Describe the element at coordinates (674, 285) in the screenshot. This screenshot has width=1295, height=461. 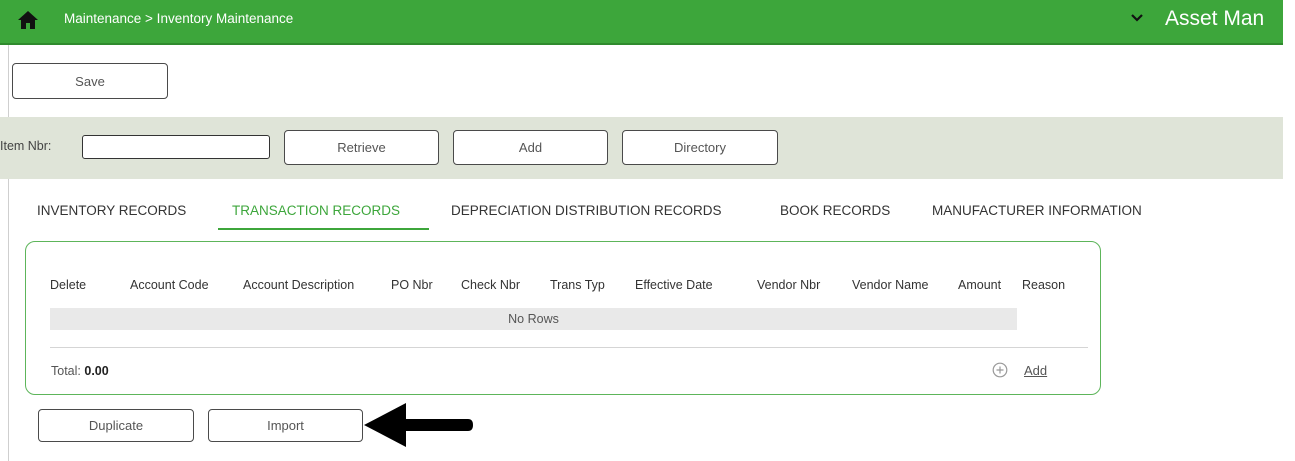
I see `column-header-effective-date: Effective Date` at that location.